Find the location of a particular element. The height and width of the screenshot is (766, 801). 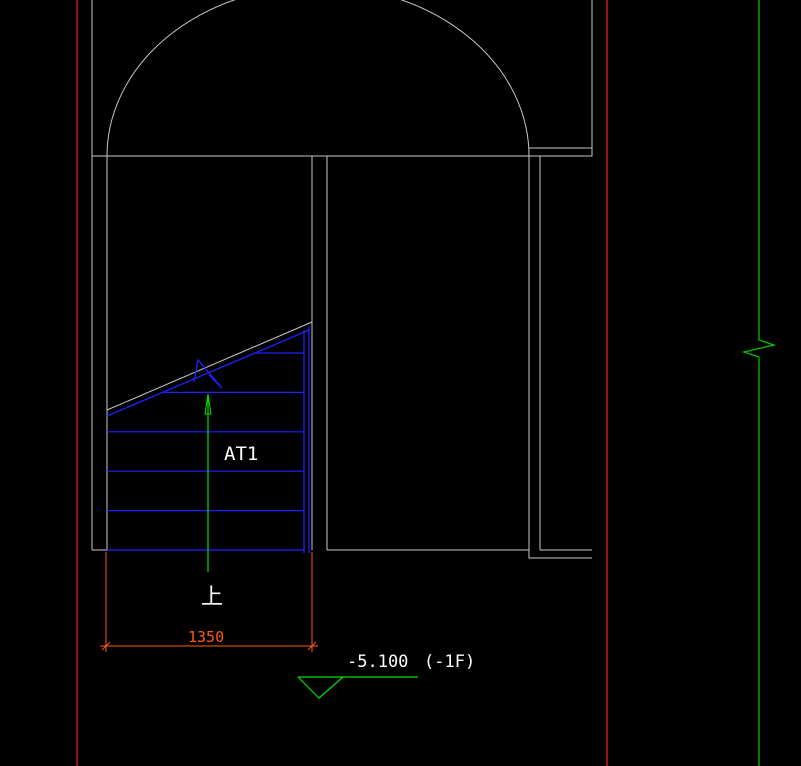

stair-slope-cut-line is located at coordinates (209, 366).